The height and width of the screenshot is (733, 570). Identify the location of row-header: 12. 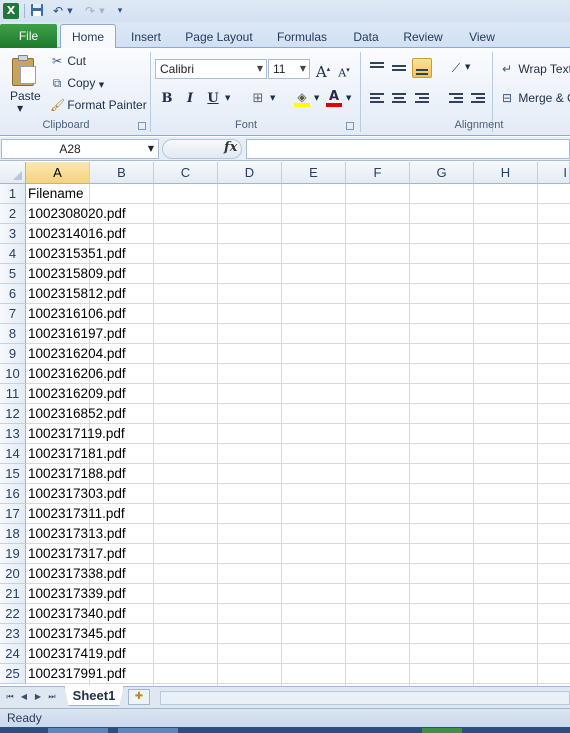
(13, 414).